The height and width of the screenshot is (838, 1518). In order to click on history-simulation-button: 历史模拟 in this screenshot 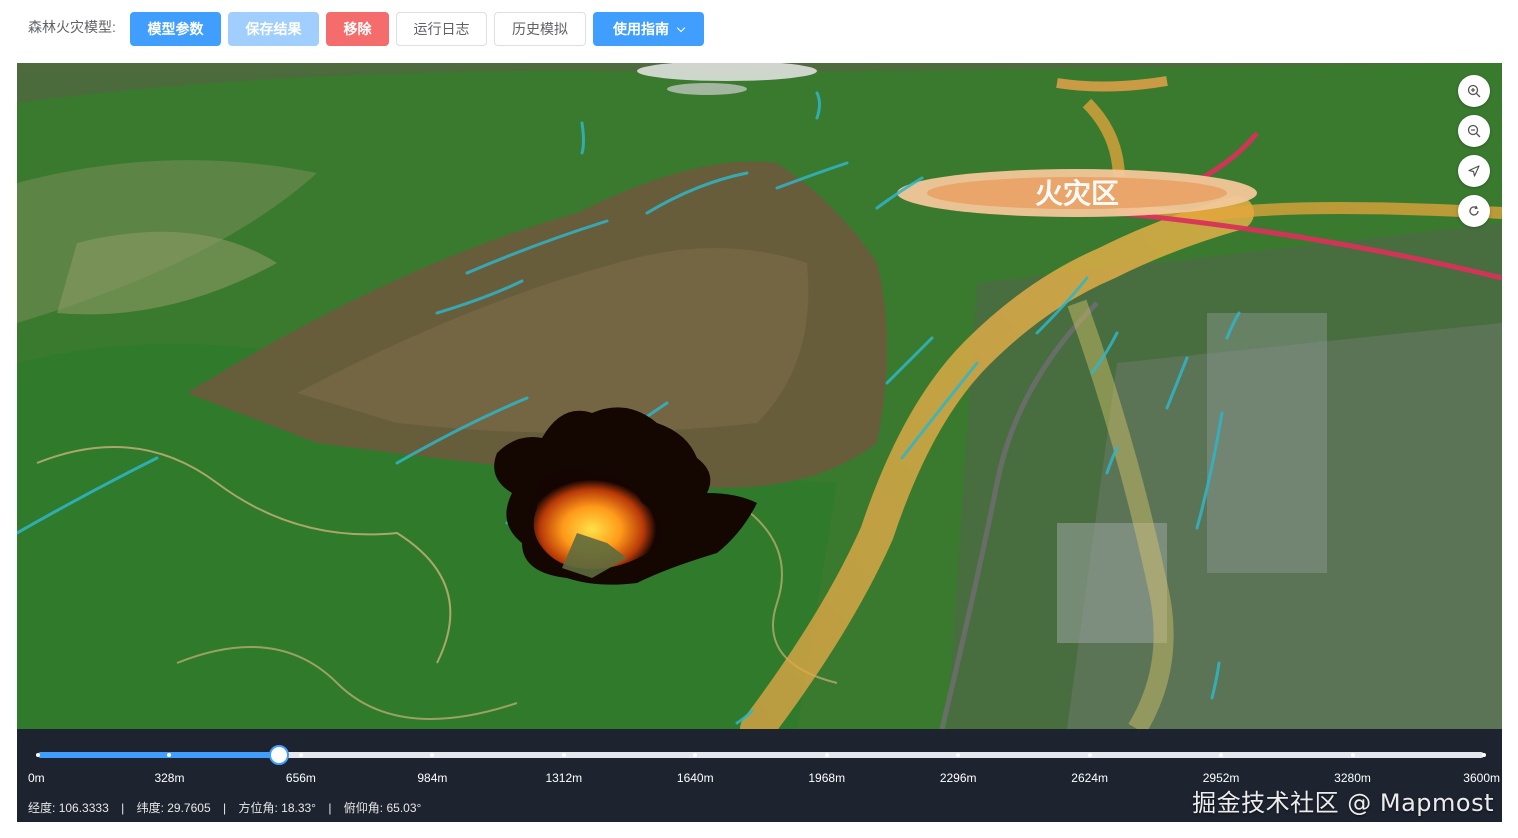, I will do `click(540, 29)`.